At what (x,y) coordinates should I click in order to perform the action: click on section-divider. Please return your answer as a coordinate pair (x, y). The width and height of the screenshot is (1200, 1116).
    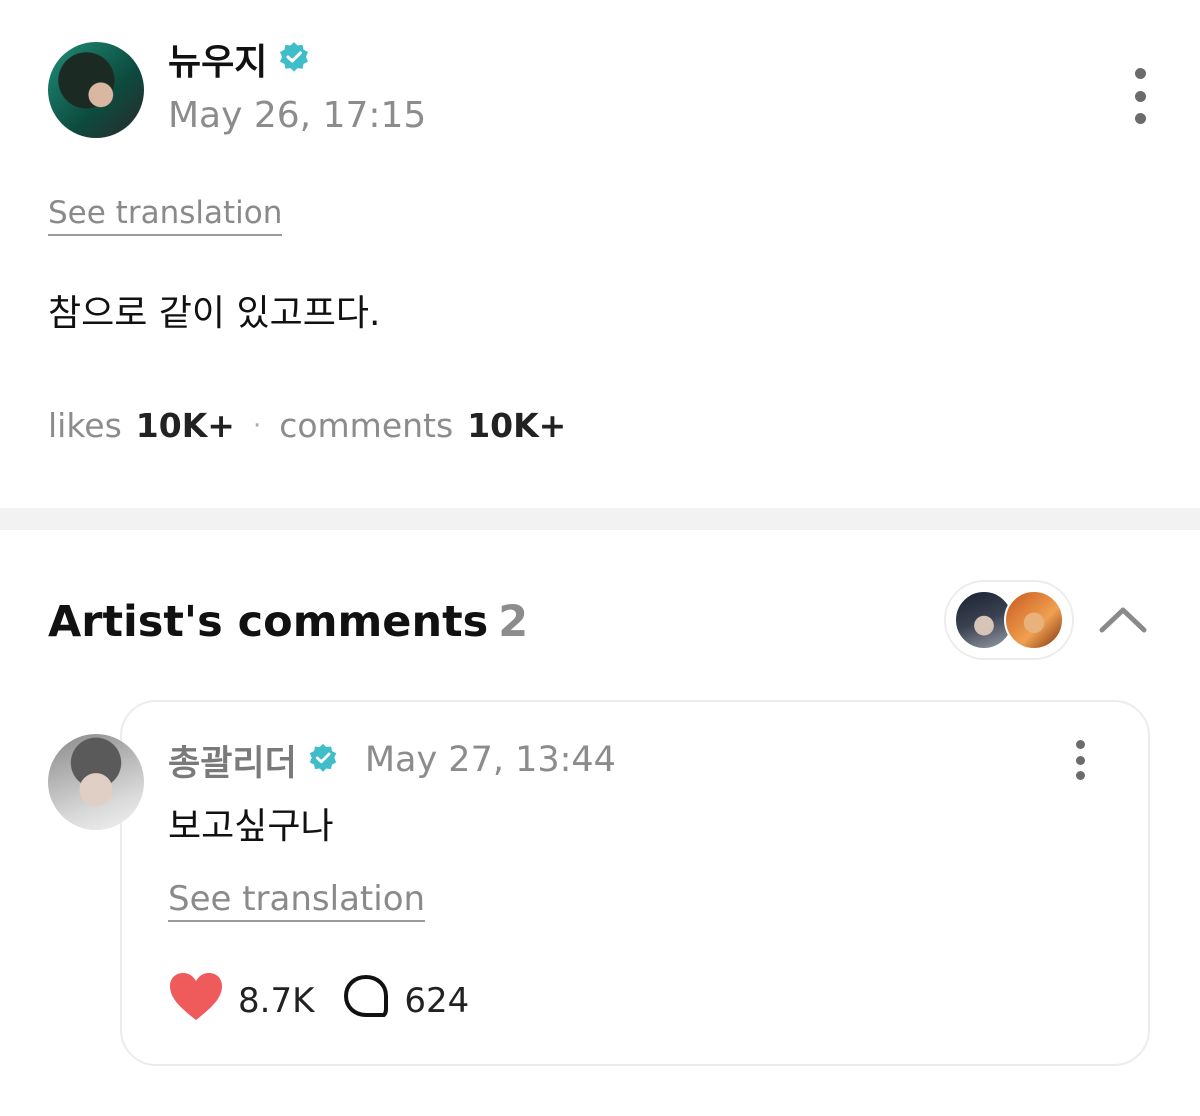
    Looking at the image, I should click on (600, 519).